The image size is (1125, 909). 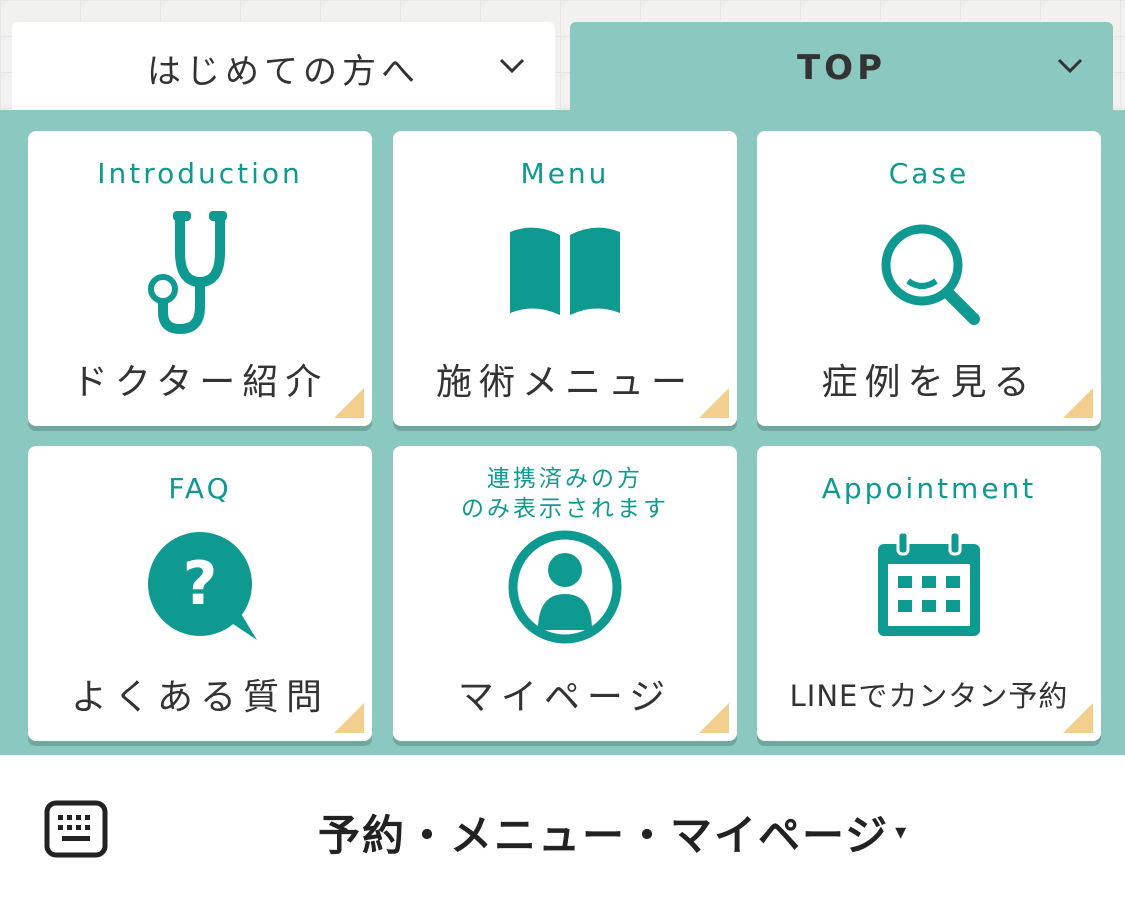 What do you see at coordinates (902, 832) in the screenshot?
I see `toggle-triangle-icon: ▾` at bounding box center [902, 832].